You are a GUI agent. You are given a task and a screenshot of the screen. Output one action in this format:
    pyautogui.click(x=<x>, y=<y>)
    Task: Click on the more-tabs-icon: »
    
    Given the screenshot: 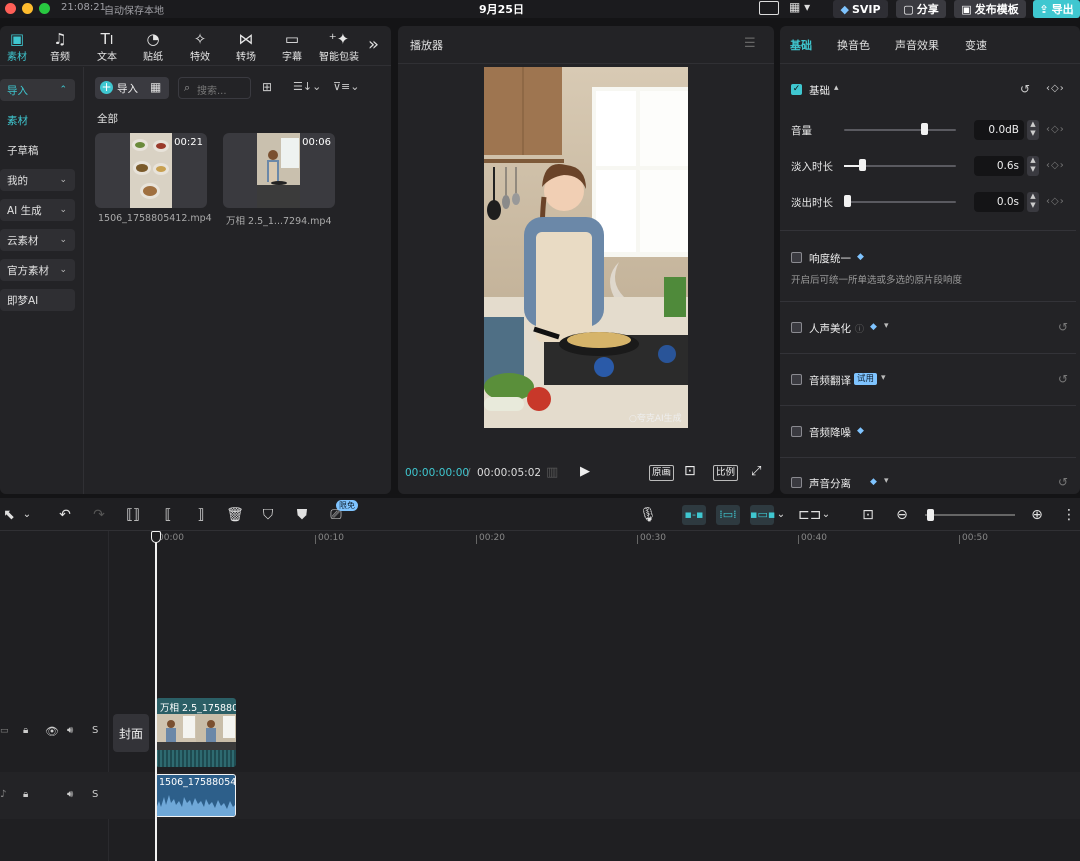 What is the action you would take?
    pyautogui.click(x=373, y=44)
    